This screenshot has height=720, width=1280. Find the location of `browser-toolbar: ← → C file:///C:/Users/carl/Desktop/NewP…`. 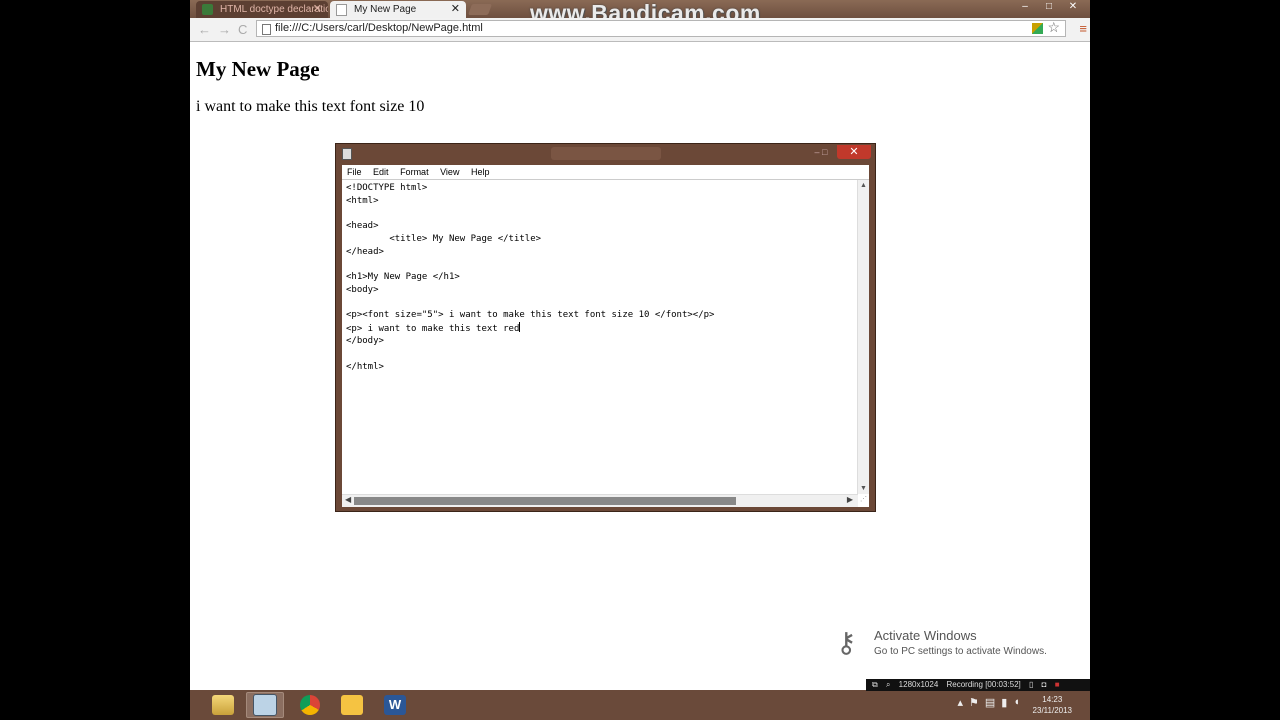

browser-toolbar: ← → C file:///C:/Users/carl/Desktop/NewP… is located at coordinates (640, 30).